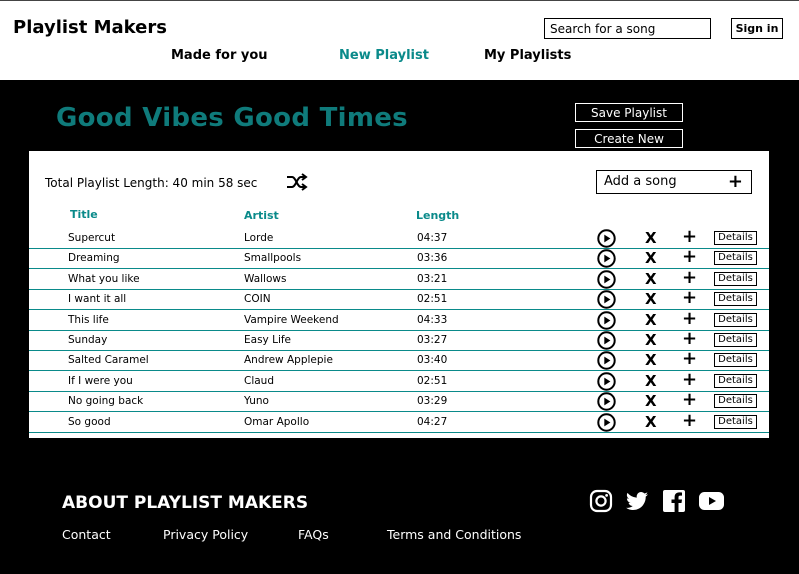 The height and width of the screenshot is (574, 799). Describe the element at coordinates (399, 258) in the screenshot. I see `table-row: Dreaming Smallpools 03:36 X + Details` at that location.